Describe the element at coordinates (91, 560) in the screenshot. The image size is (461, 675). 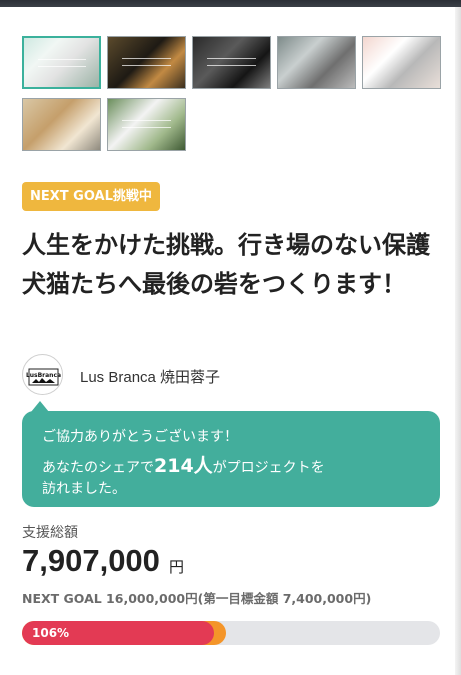
I see `raised-amount: 7,907,000` at that location.